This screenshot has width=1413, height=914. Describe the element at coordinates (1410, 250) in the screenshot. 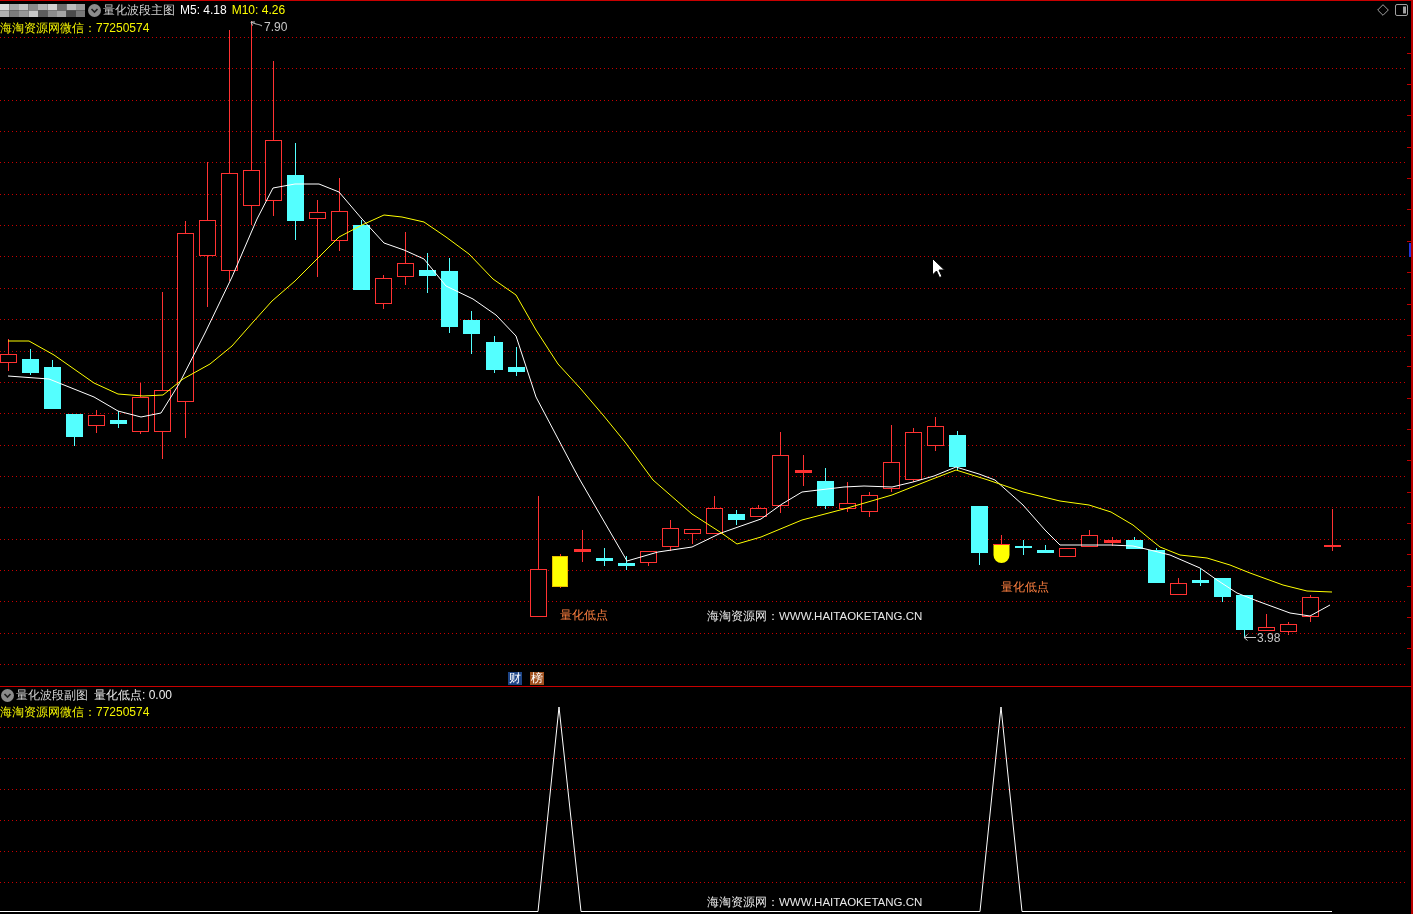

I see `axis-marker` at that location.